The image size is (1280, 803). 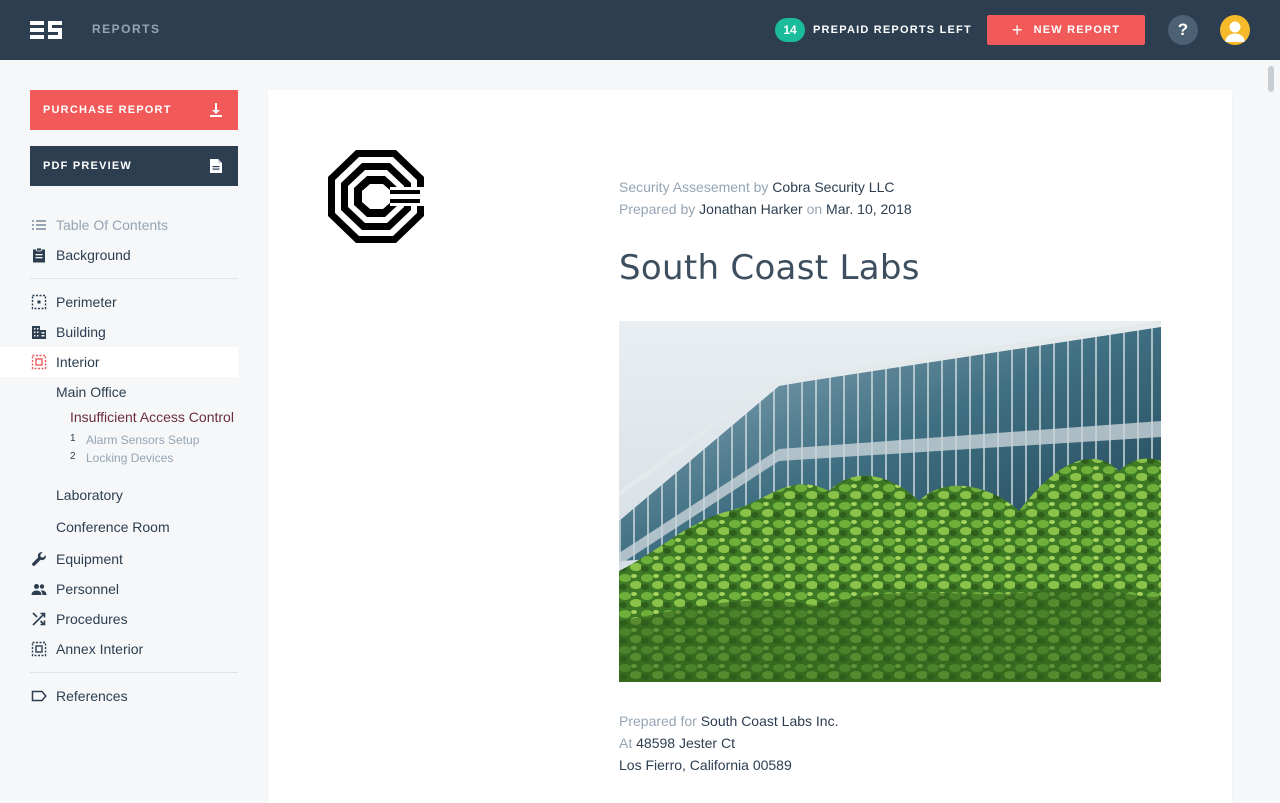 I want to click on nav-label: Interior, so click(x=78, y=362).